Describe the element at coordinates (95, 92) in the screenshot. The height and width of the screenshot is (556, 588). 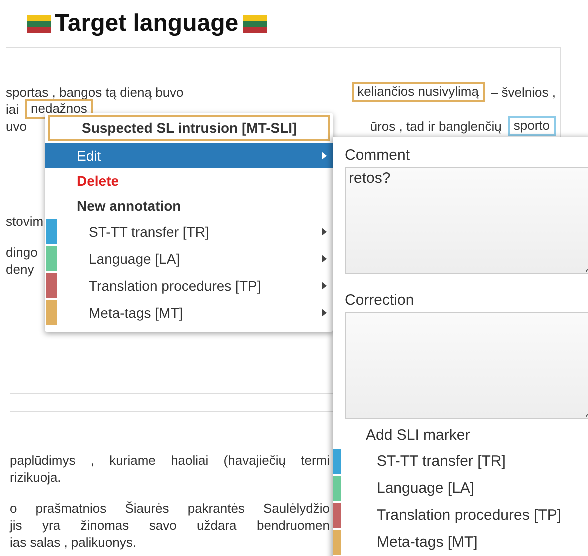
I see `text-fragment: sportas , bangos tą dieną buvo` at that location.